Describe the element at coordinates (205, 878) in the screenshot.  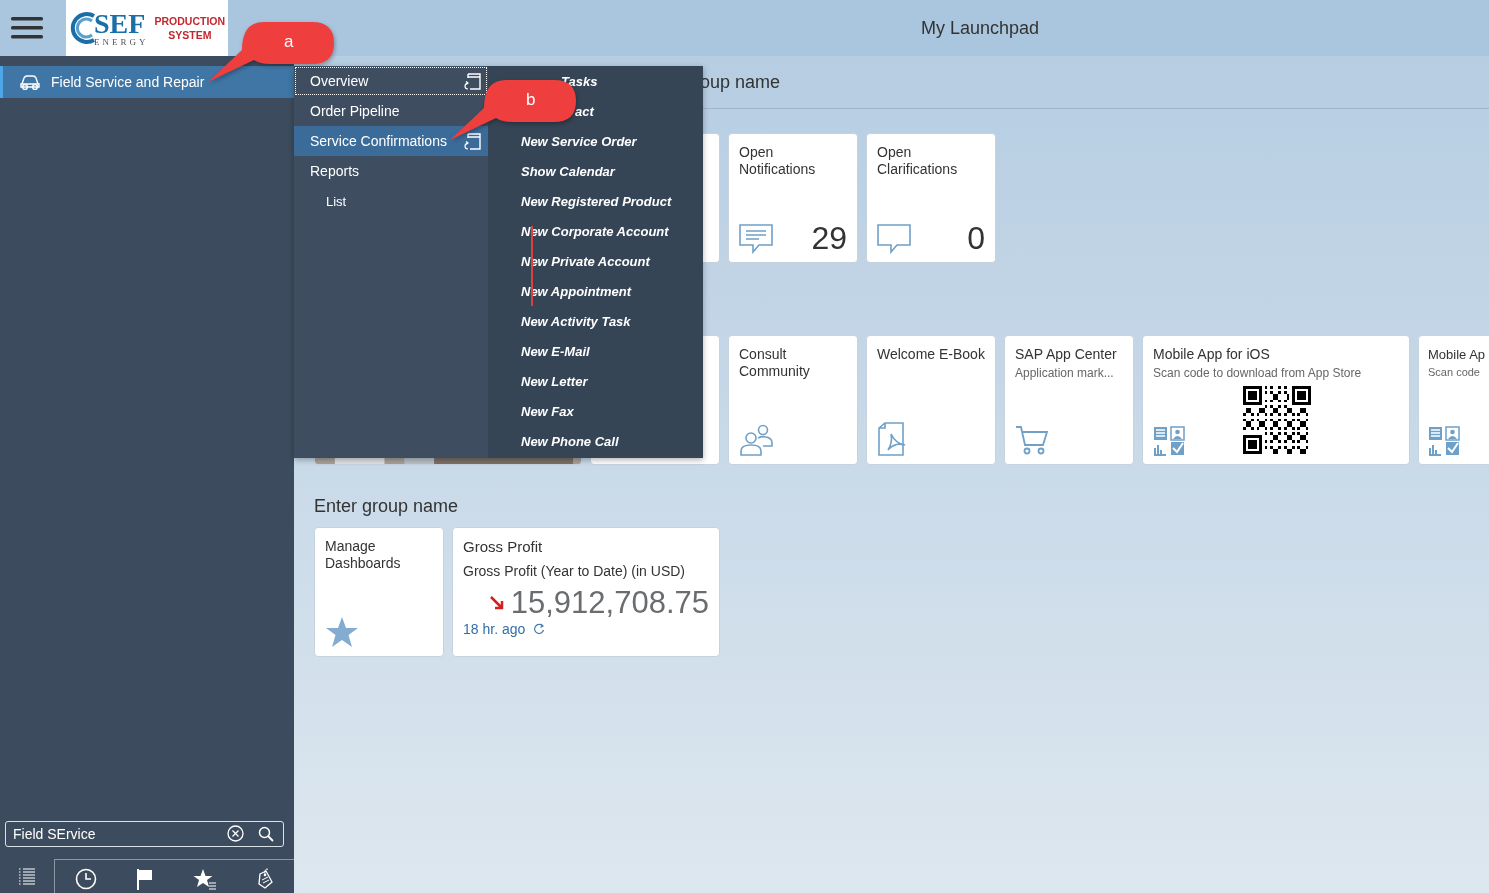
I see `favorites-icon` at that location.